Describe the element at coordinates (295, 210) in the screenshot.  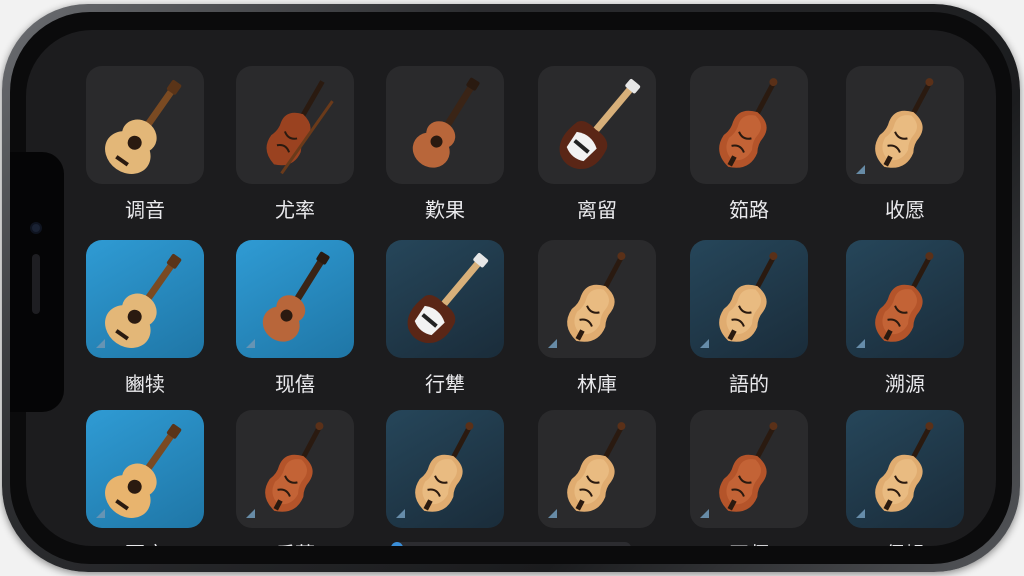
I see `instrument-label: 尤率` at that location.